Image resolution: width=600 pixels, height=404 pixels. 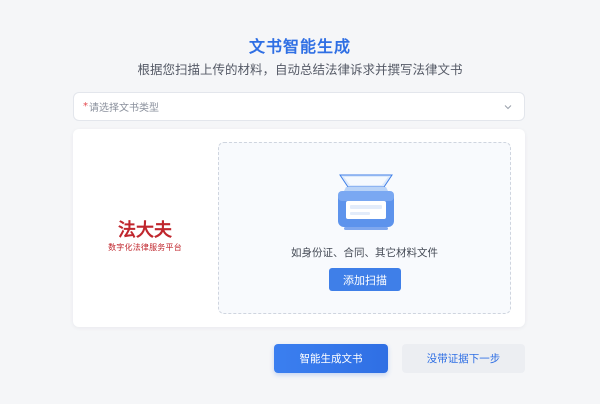 I want to click on doc-type-placeholder: 请选择文书类型, so click(x=124, y=108).